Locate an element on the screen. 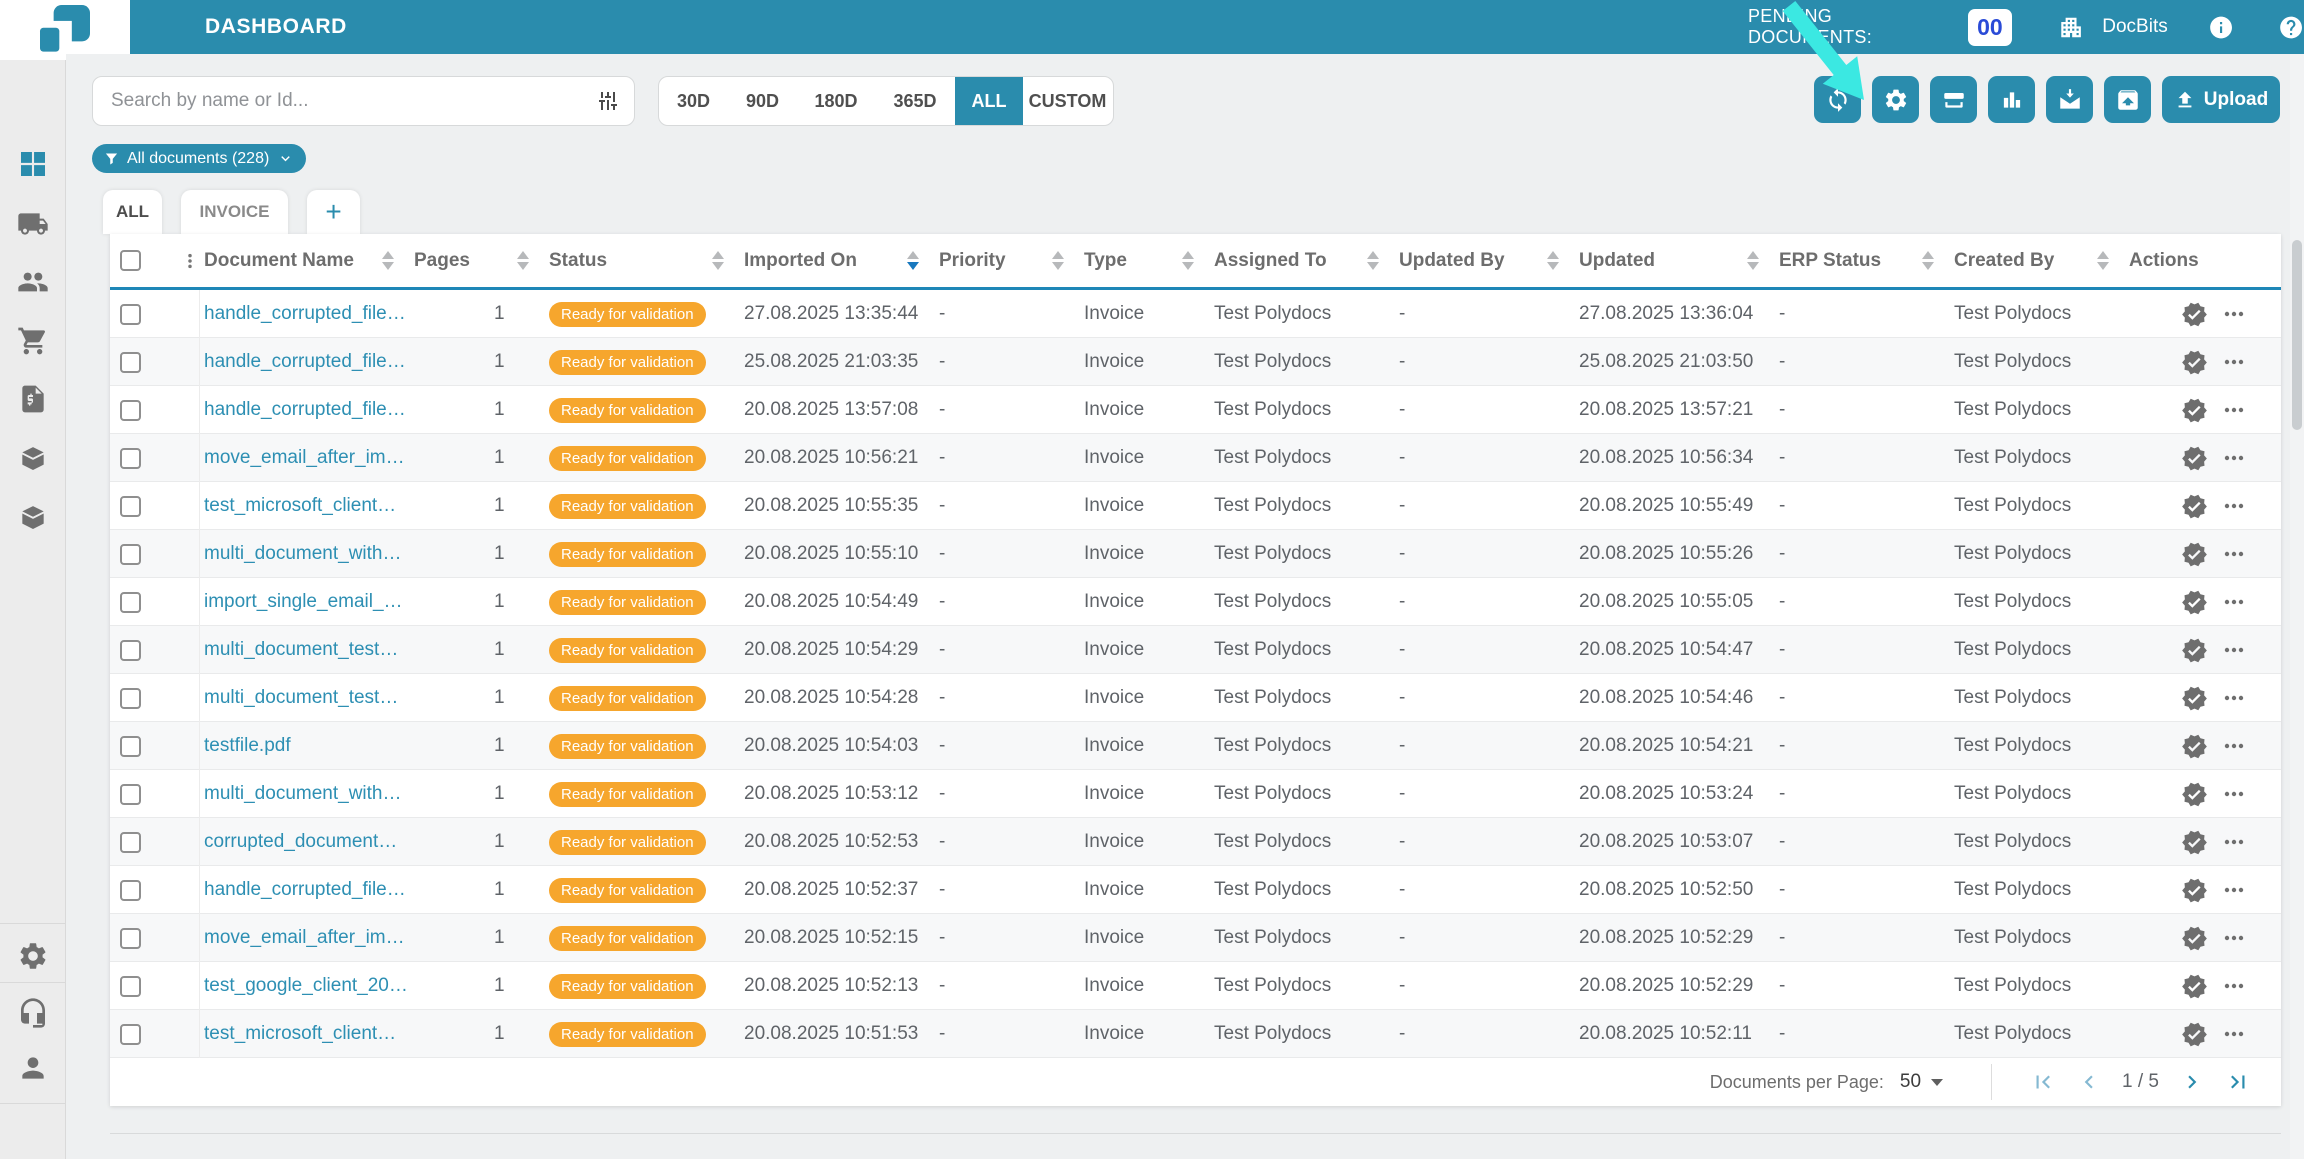 This screenshot has width=2304, height=1159. column-header-document-name: Document Name is located at coordinates (305, 261).